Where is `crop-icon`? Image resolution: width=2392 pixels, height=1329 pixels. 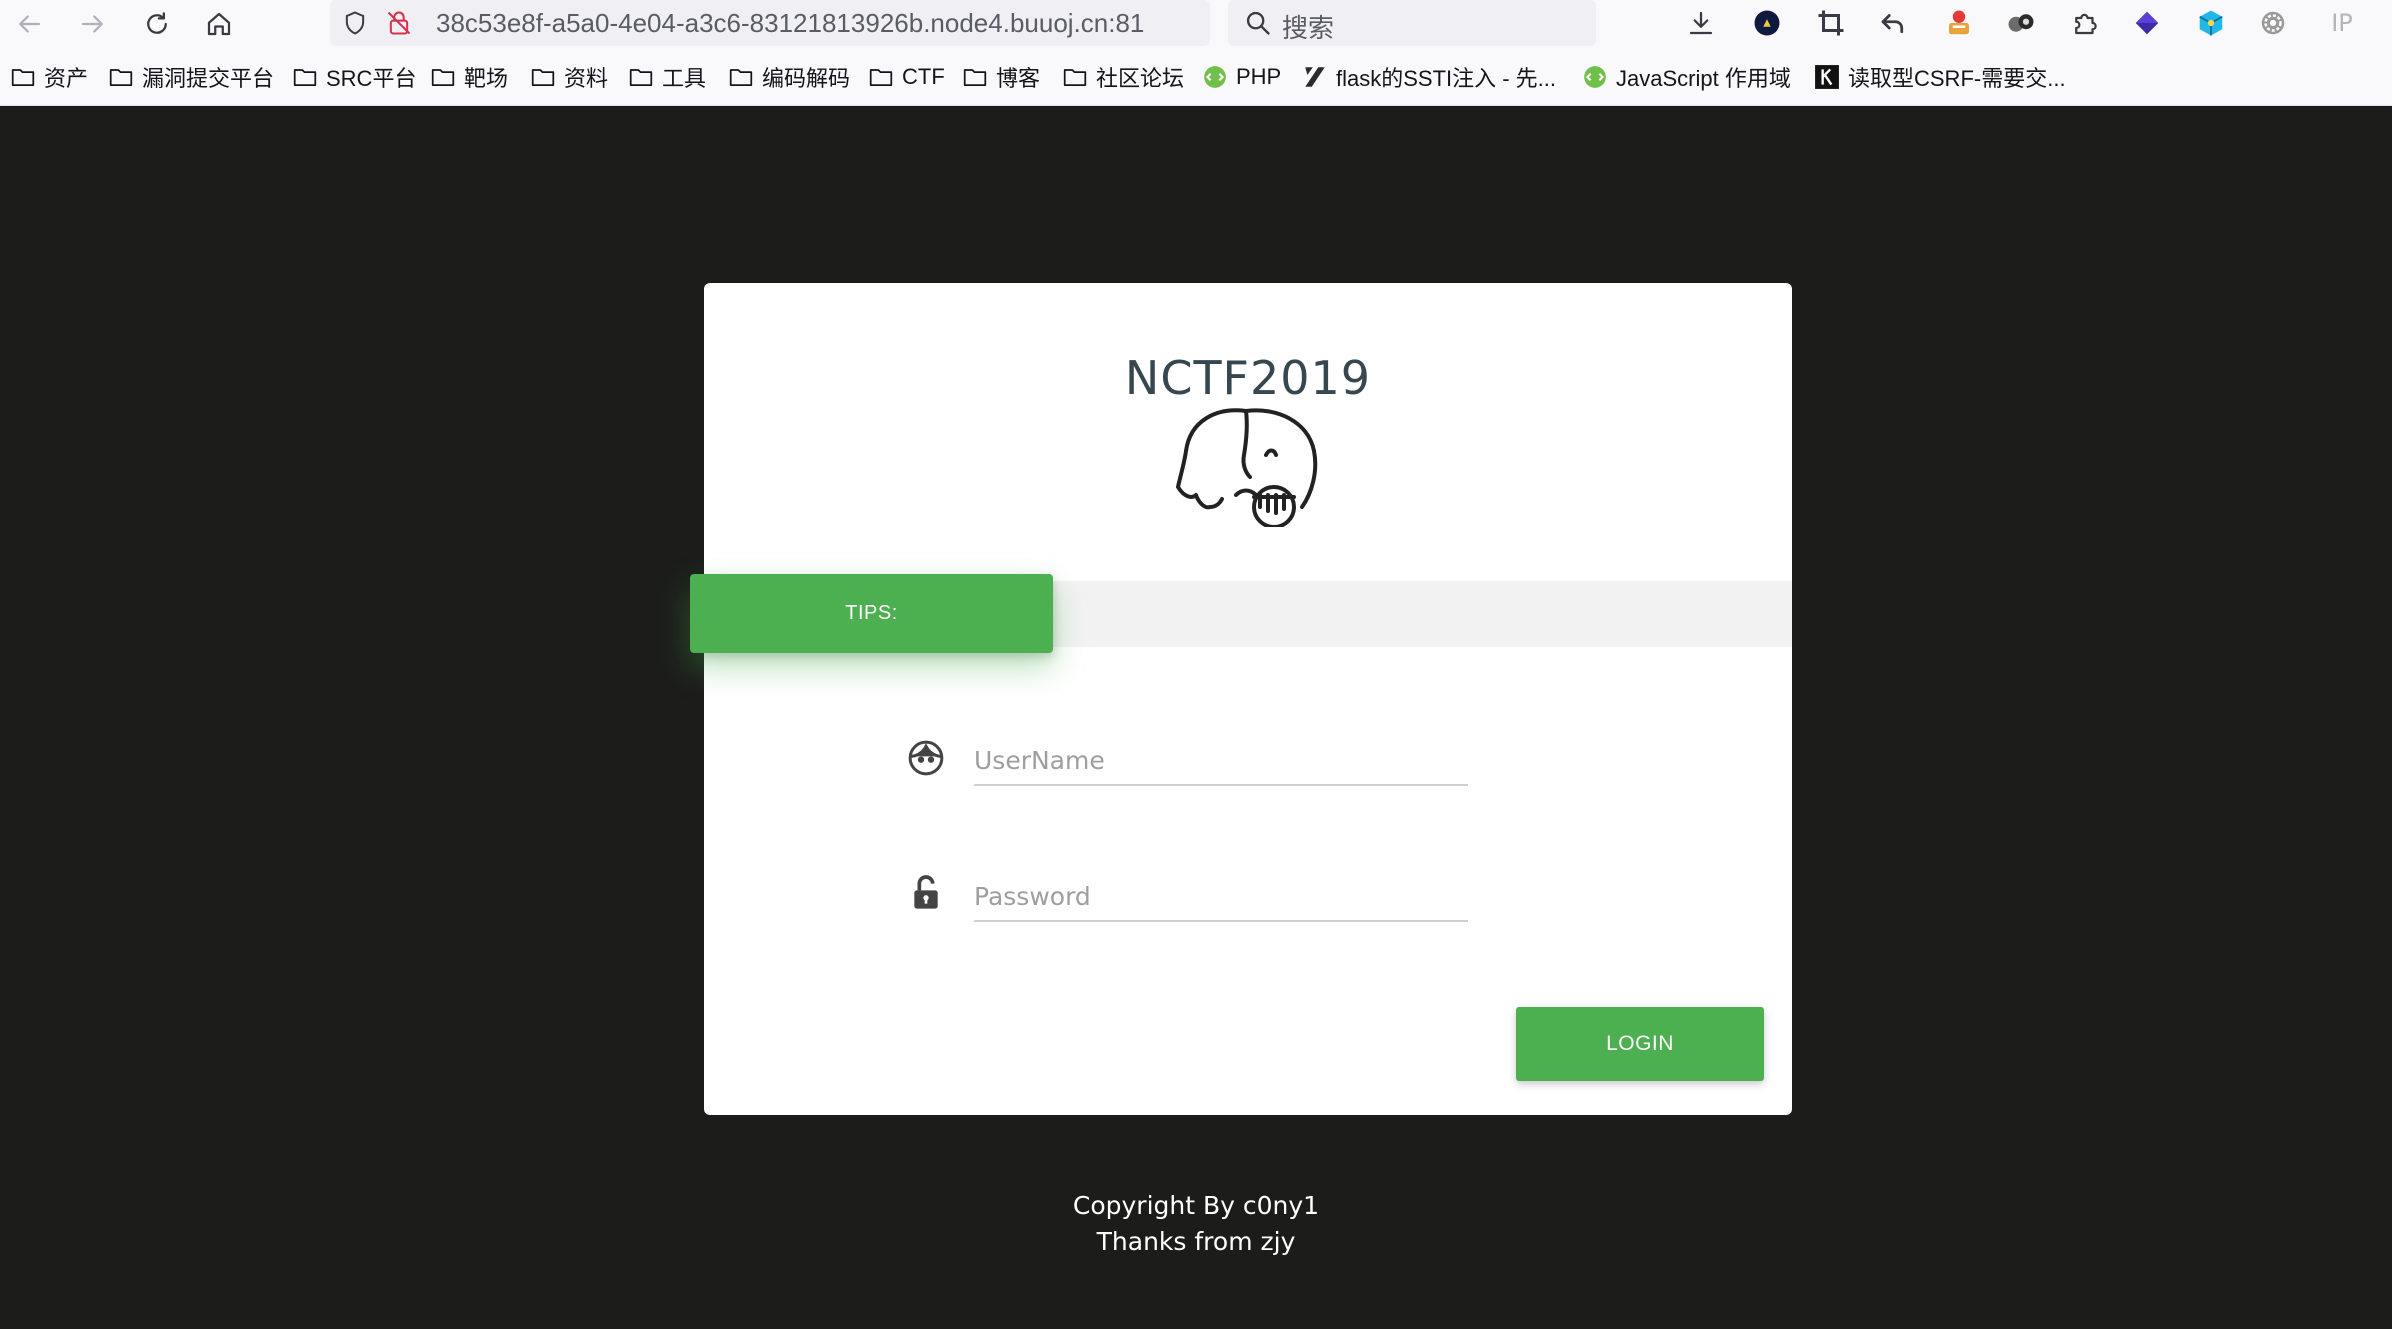 crop-icon is located at coordinates (1831, 23).